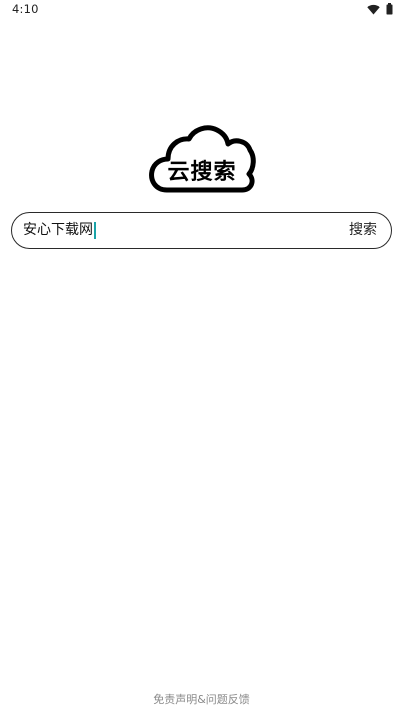 The width and height of the screenshot is (403, 717). I want to click on search-input: 安心下载网, so click(173, 230).